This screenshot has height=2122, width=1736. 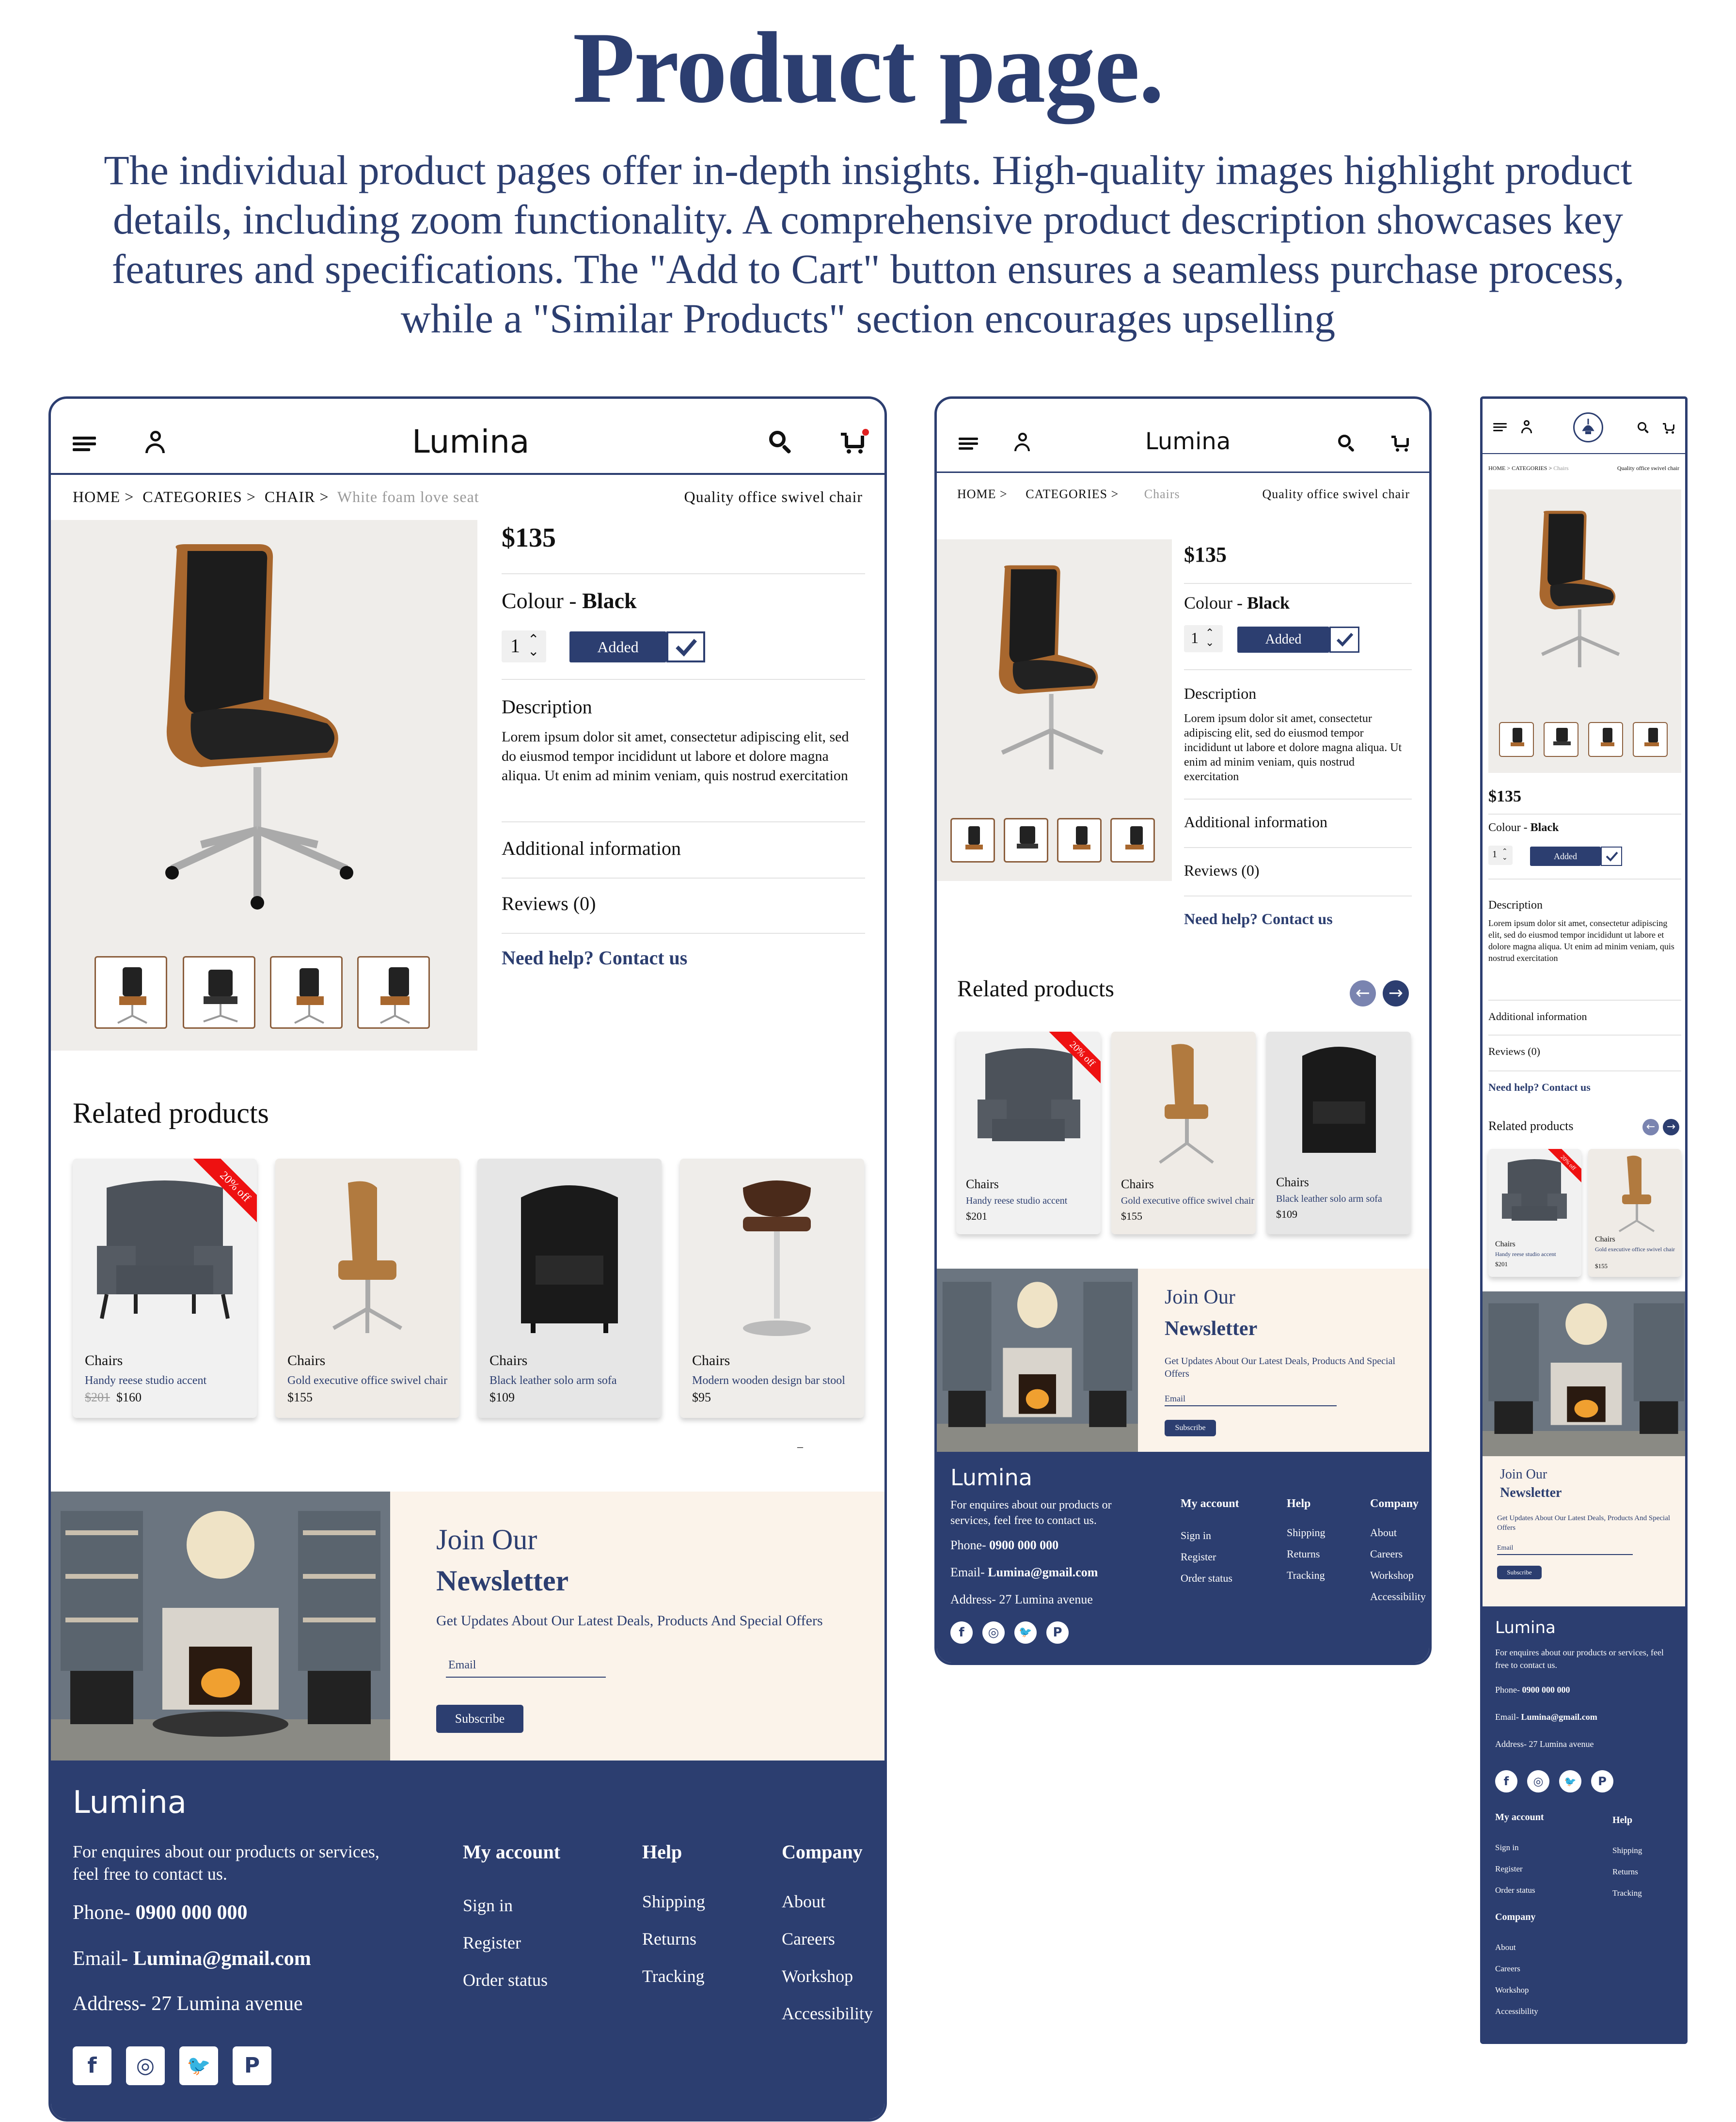 What do you see at coordinates (1588, 427) in the screenshot?
I see `brand-logo-mark` at bounding box center [1588, 427].